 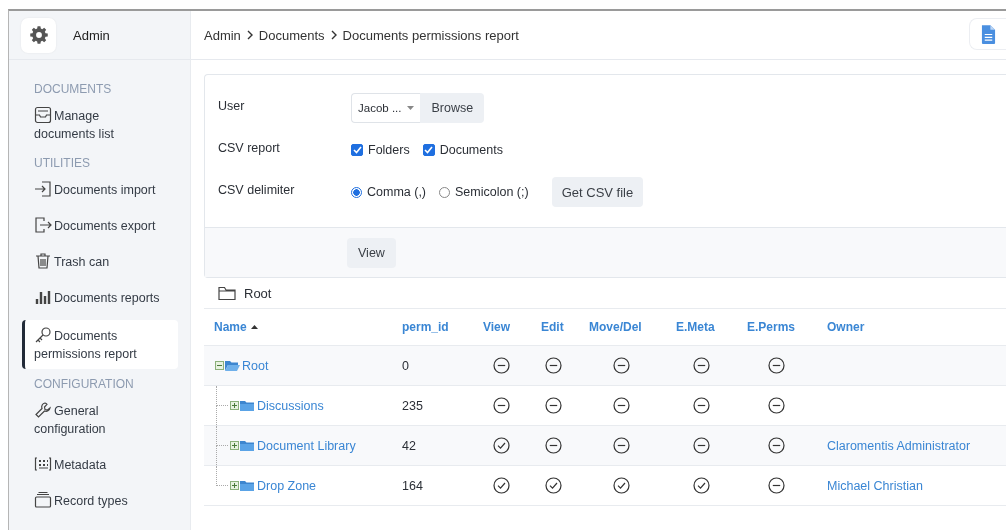 I want to click on folder-link: Document Library, so click(x=306, y=445).